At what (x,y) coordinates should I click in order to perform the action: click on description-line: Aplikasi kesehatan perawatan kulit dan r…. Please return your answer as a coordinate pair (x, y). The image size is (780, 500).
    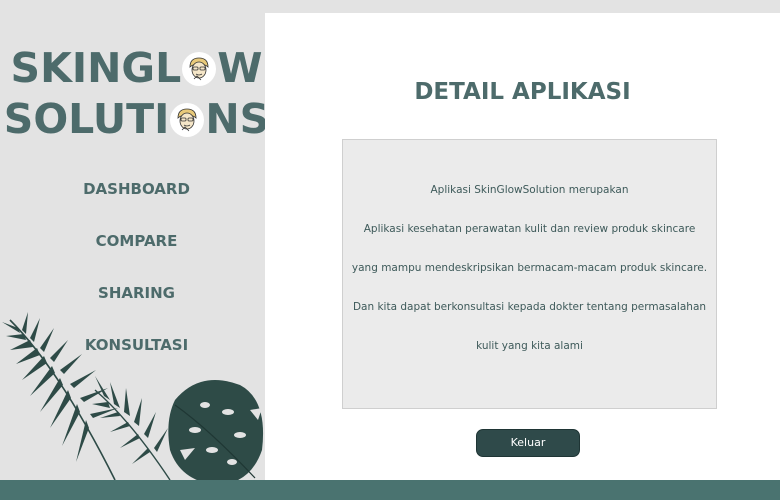
    Looking at the image, I should click on (529, 229).